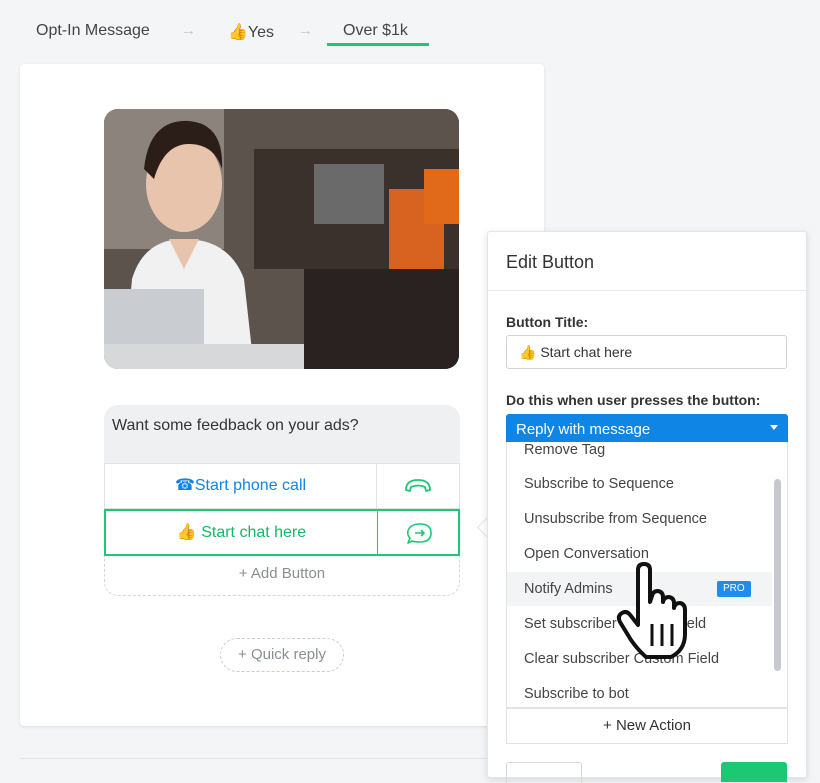  What do you see at coordinates (774, 427) in the screenshot?
I see `chevron-down-icon` at bounding box center [774, 427].